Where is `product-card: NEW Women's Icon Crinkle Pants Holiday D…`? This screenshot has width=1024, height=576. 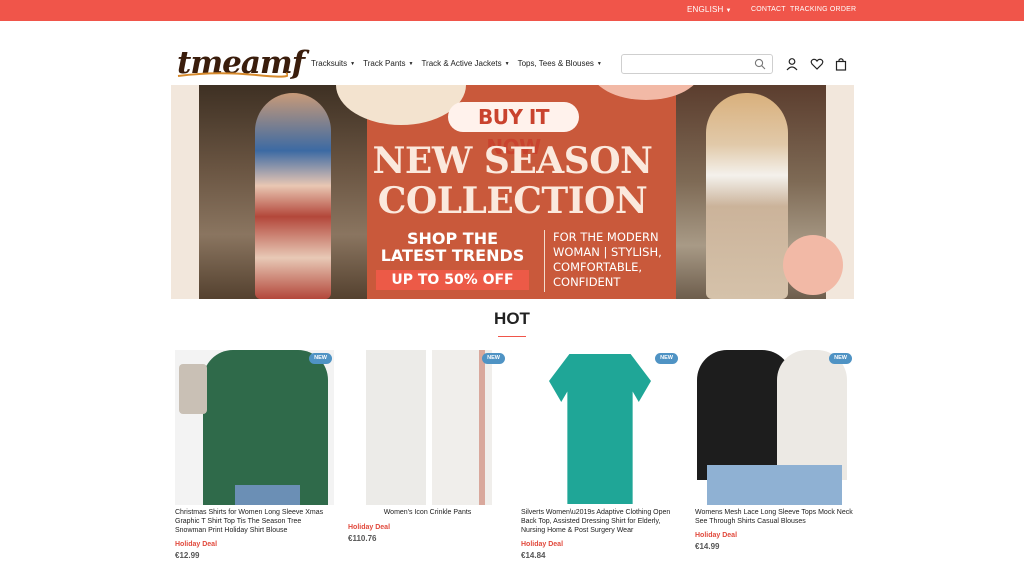
product-card: NEW Women's Icon Crinkle Pants Holiday D… is located at coordinates (427, 446).